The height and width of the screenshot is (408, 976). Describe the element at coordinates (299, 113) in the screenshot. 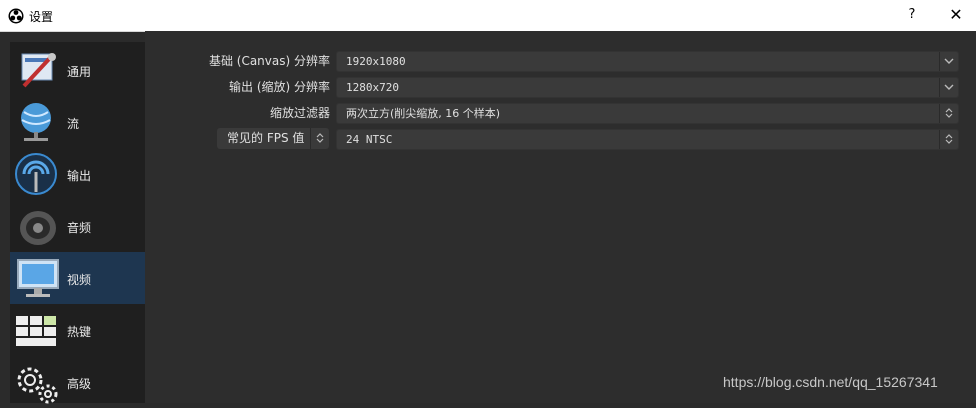

I see `downscale-filter-label: 缩放过滤器` at that location.